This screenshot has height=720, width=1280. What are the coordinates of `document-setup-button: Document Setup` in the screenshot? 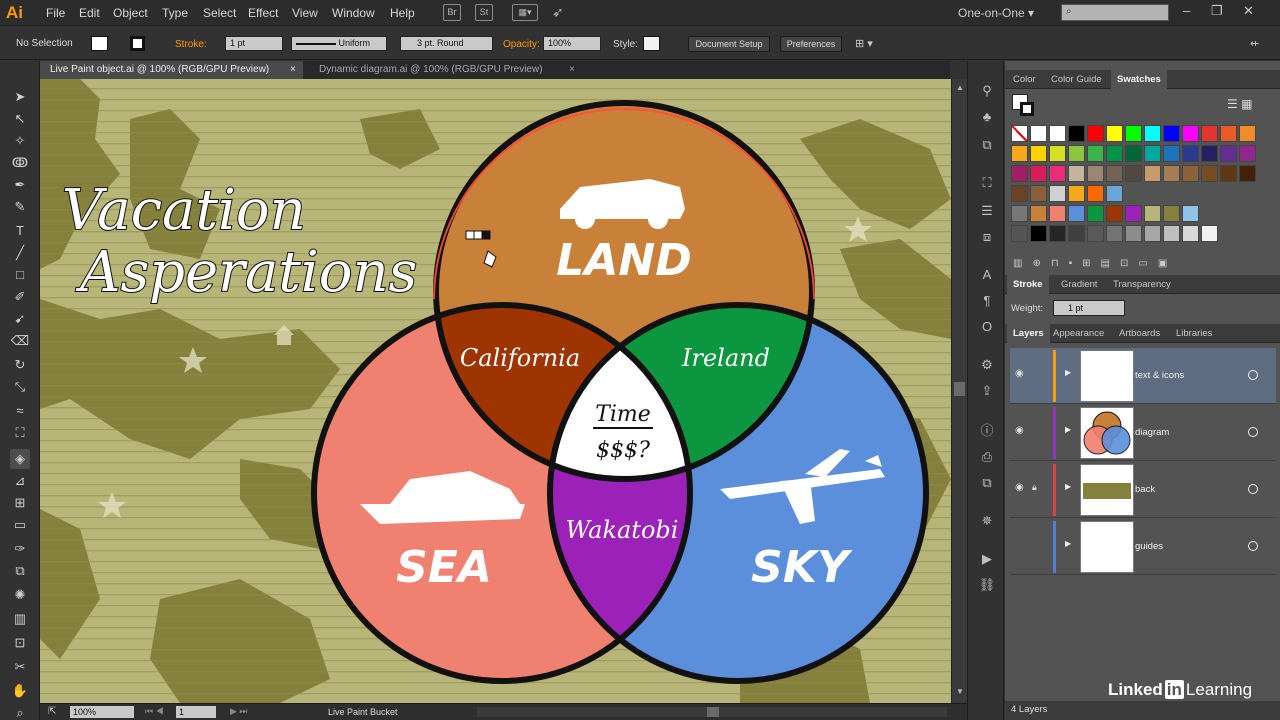 It's located at (729, 44).